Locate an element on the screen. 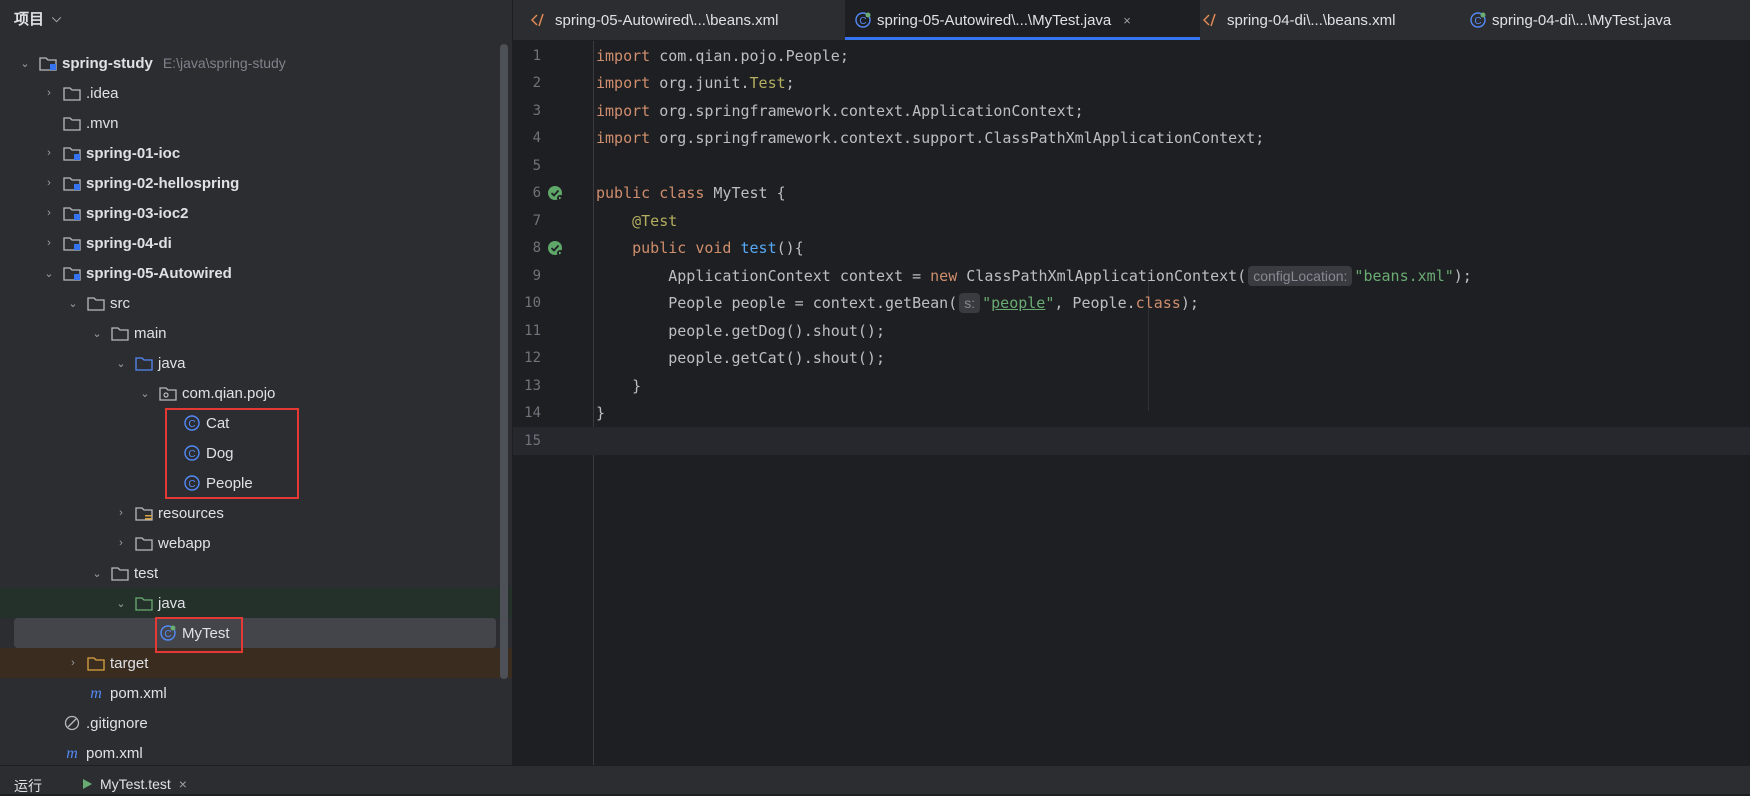 Image resolution: width=1750 pixels, height=796 pixels. tree-item-package: ⌄ com.qian.pojo is located at coordinates (256, 393).